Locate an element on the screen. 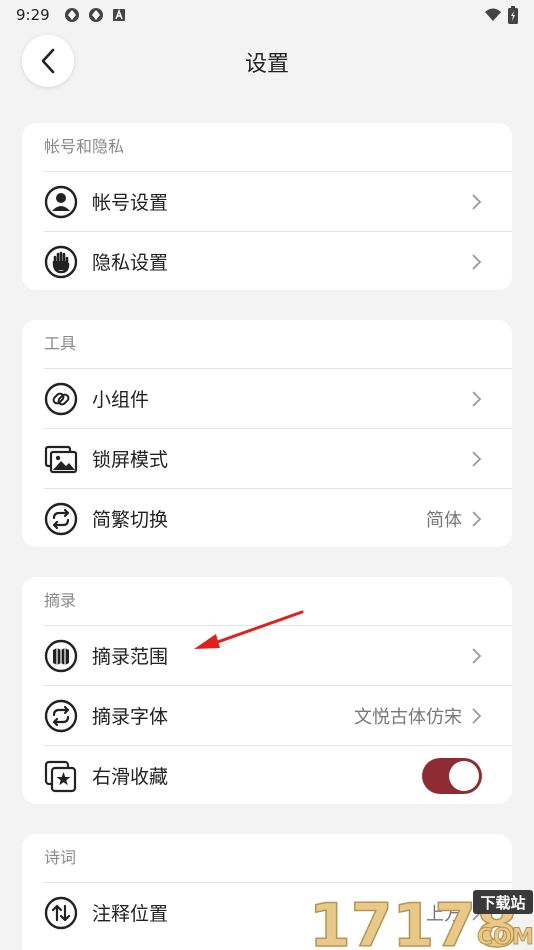 This screenshot has width=534, height=950. row-label: 简繁切换 is located at coordinates (130, 520).